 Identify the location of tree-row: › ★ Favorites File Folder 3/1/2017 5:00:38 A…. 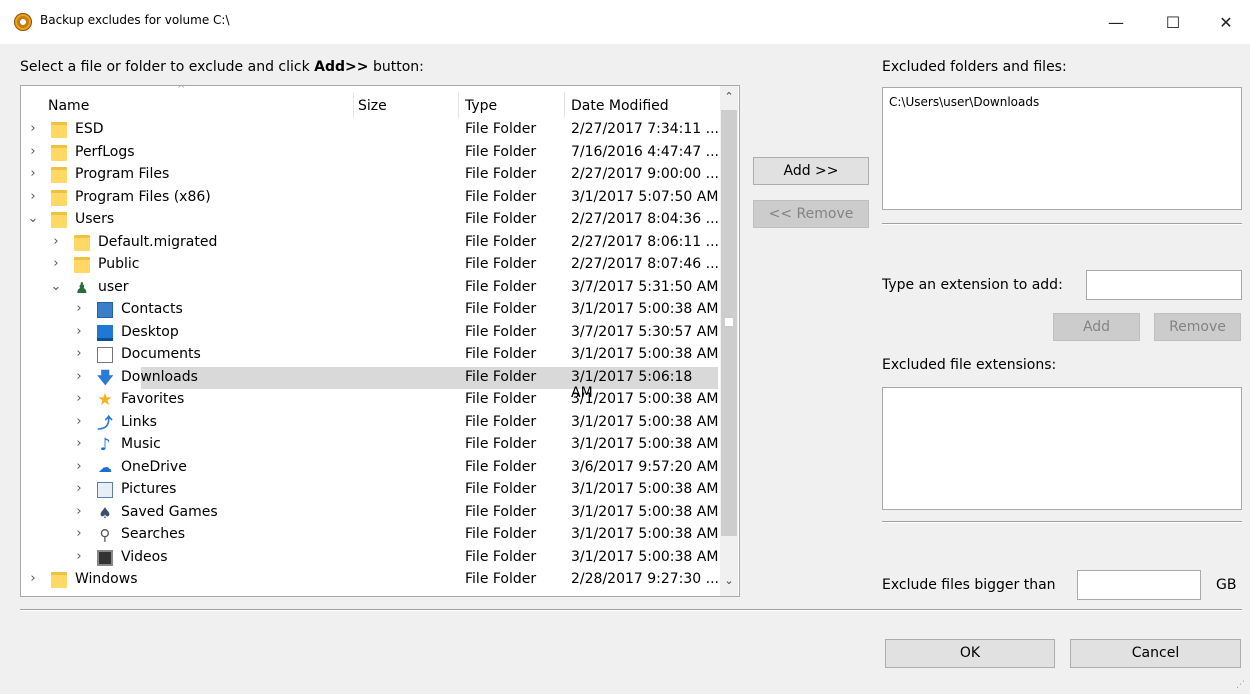
(370, 400).